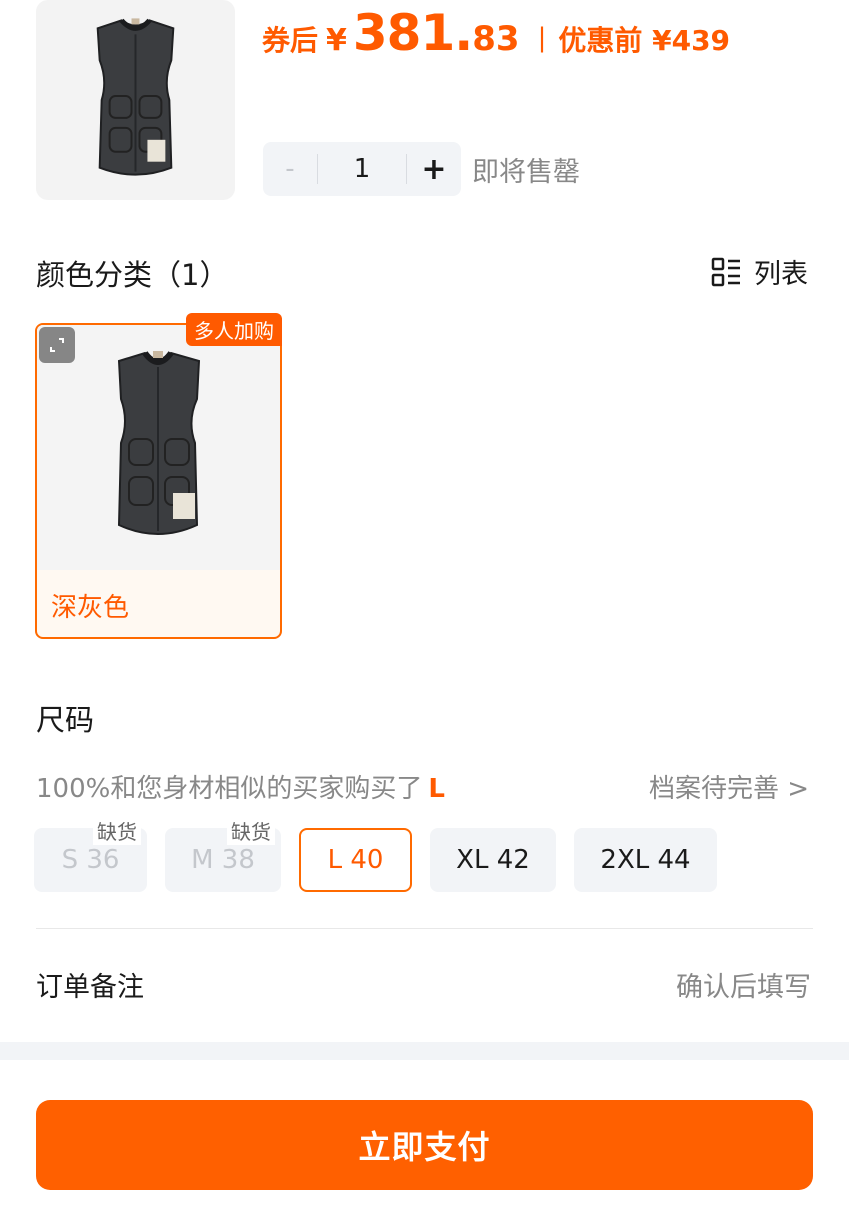 This screenshot has width=849, height=1222. I want to click on size-options: 缺货 S 36 缺货 M 38 L 40 XL 42 2XL 44, so click(375, 854).